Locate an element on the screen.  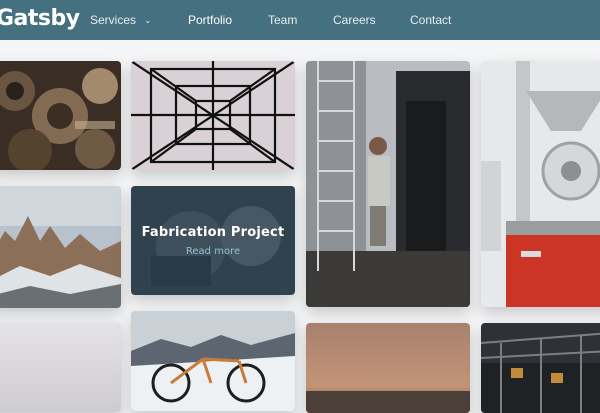
tower-image is located at coordinates (213, 115).